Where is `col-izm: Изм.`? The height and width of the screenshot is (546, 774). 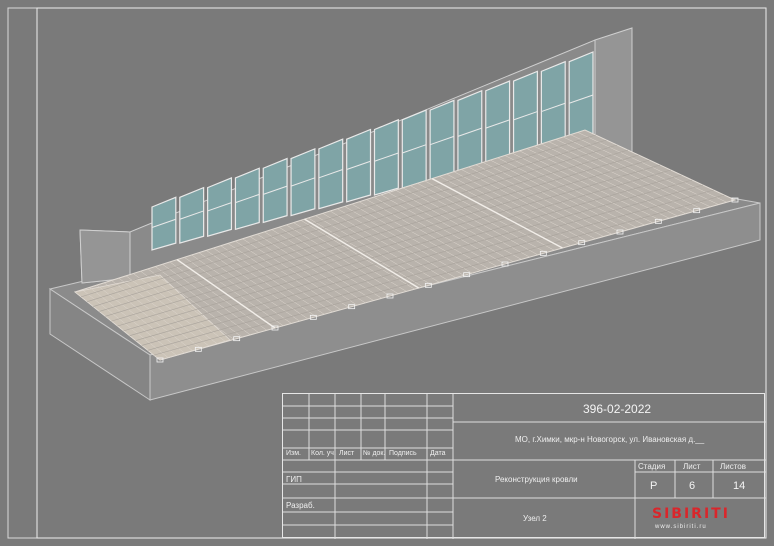 col-izm: Изм. is located at coordinates (293, 453).